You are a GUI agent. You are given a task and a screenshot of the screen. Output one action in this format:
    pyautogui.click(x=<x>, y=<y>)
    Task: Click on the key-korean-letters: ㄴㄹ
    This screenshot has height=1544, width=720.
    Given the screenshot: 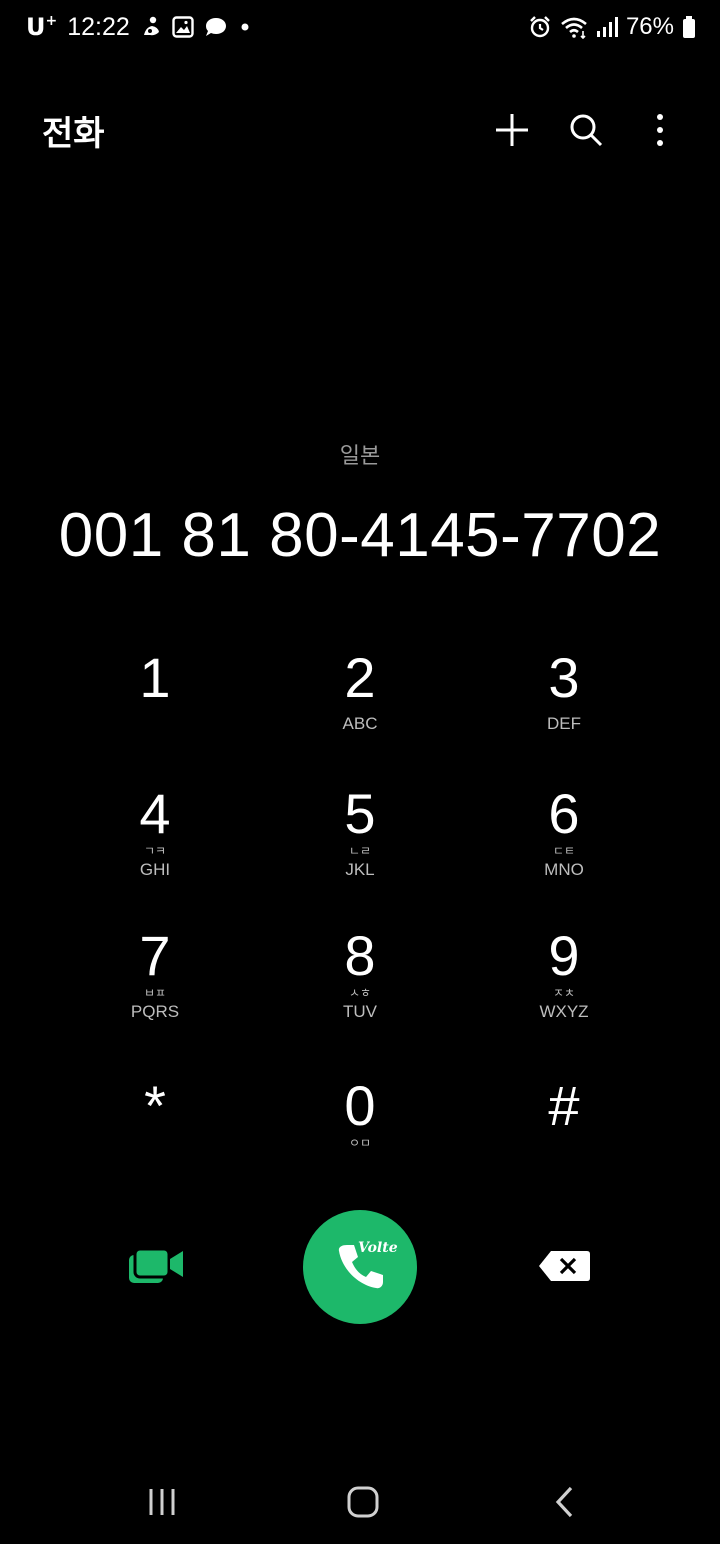 What is the action you would take?
    pyautogui.click(x=360, y=851)
    